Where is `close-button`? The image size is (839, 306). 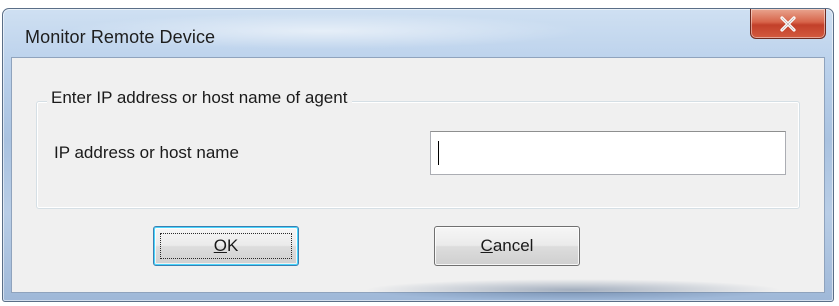 close-button is located at coordinates (788, 24).